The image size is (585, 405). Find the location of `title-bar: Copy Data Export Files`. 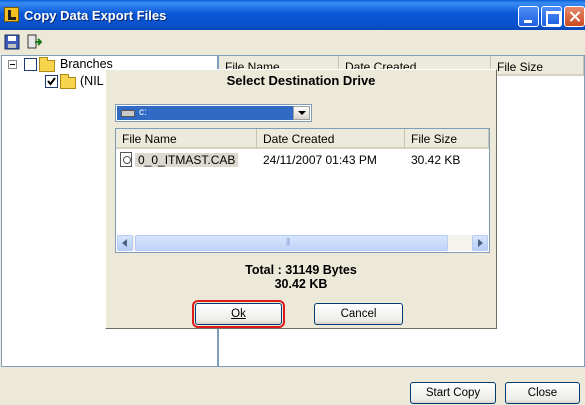

title-bar: Copy Data Export Files is located at coordinates (292, 15).